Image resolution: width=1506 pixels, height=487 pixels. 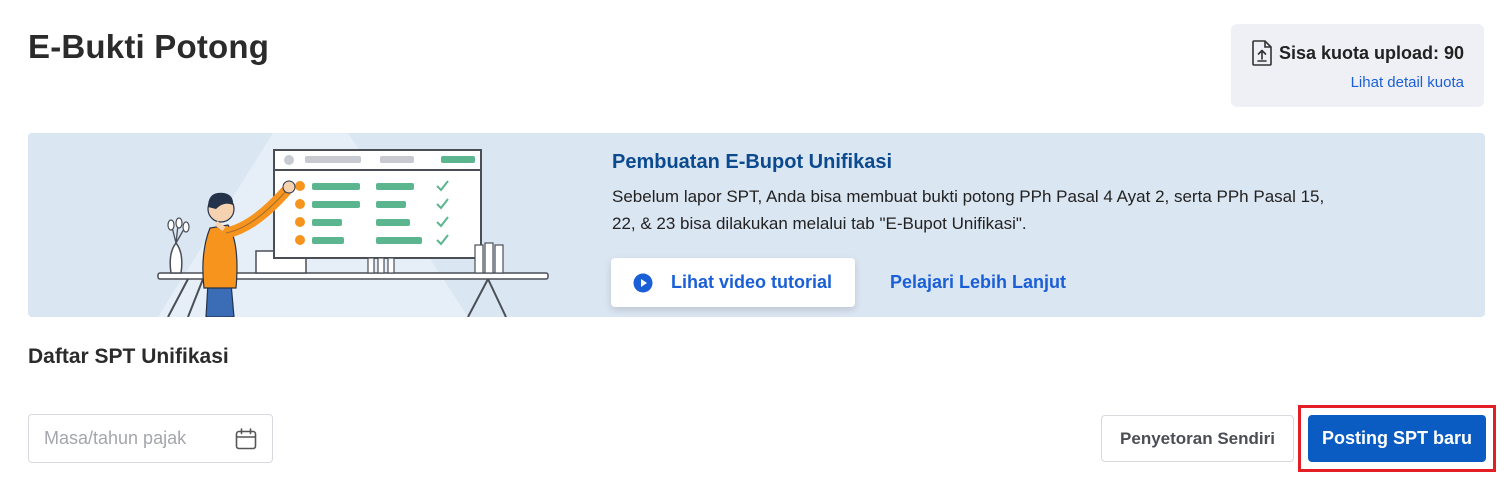 What do you see at coordinates (752, 162) in the screenshot?
I see `banner-title: Pembuatan E-Bupot Unifikasi` at bounding box center [752, 162].